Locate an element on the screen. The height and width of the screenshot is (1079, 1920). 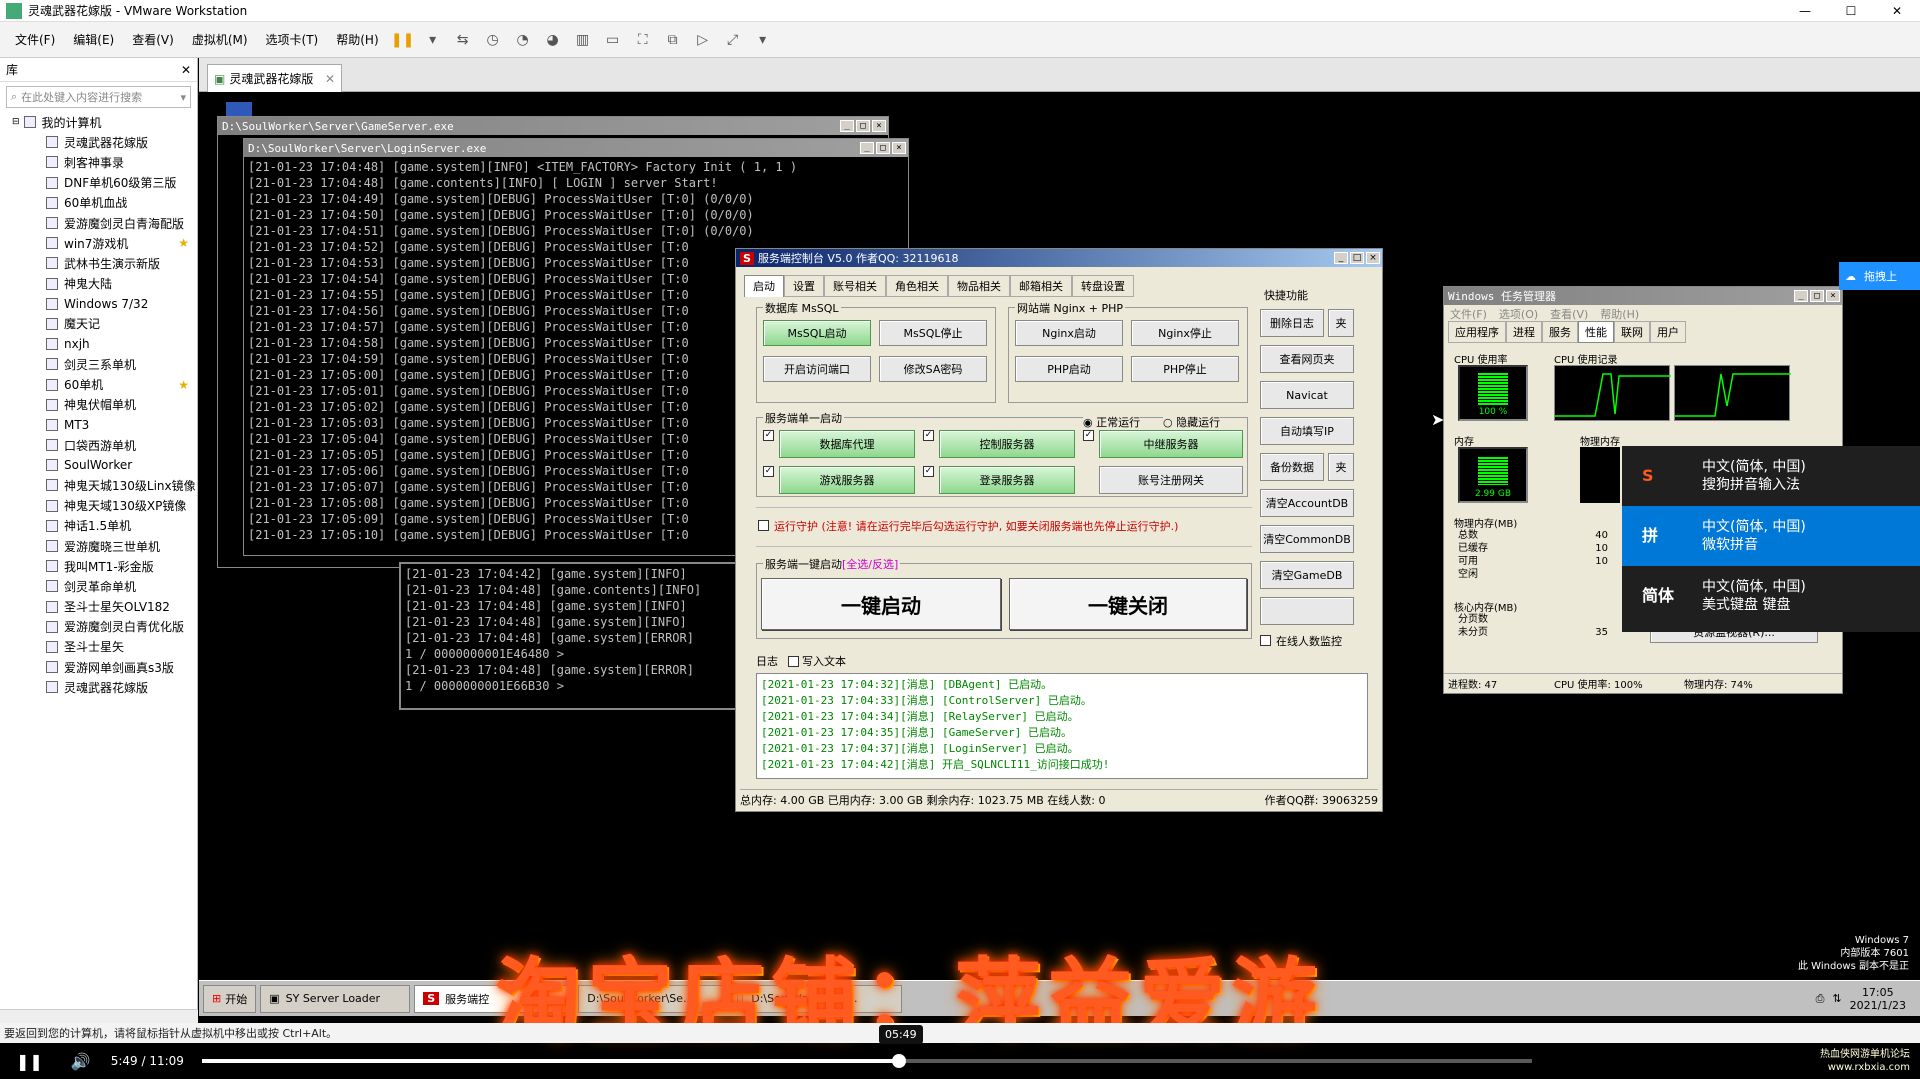
clear-accountdb-button: 清空AccountDB is located at coordinates (1307, 503).